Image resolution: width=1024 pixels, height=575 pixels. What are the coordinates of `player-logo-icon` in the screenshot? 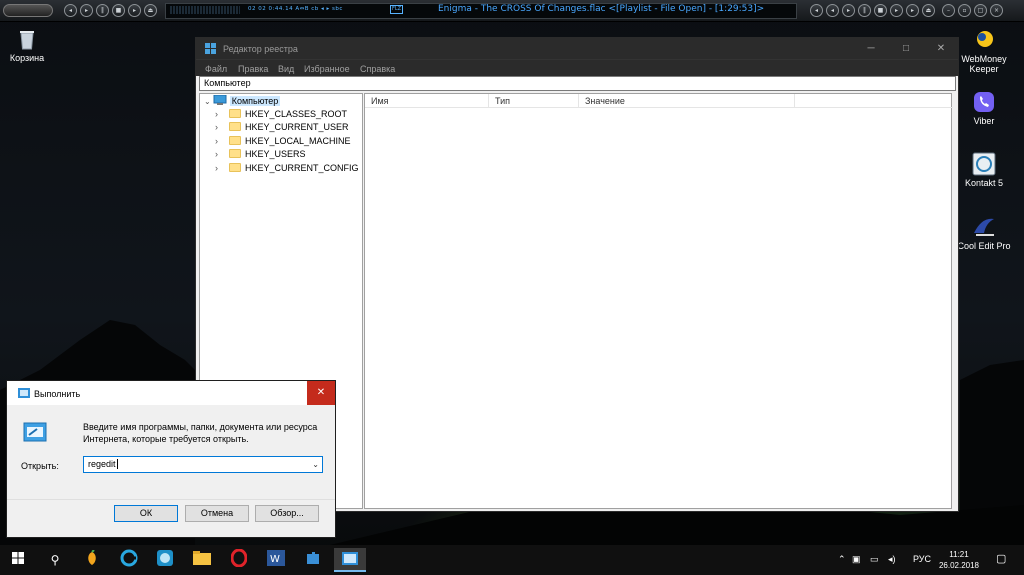 It's located at (28, 10).